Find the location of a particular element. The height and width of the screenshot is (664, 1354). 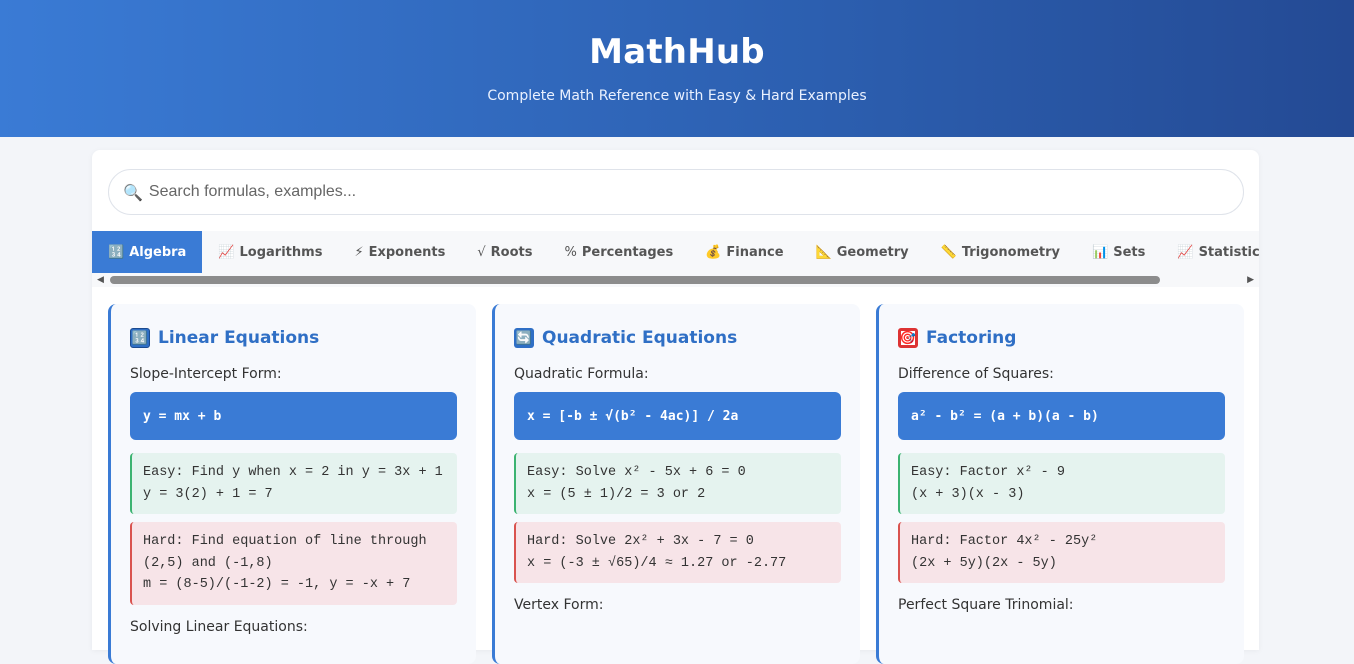

card-title: 🔄 Quadratic Equations is located at coordinates (677, 338).